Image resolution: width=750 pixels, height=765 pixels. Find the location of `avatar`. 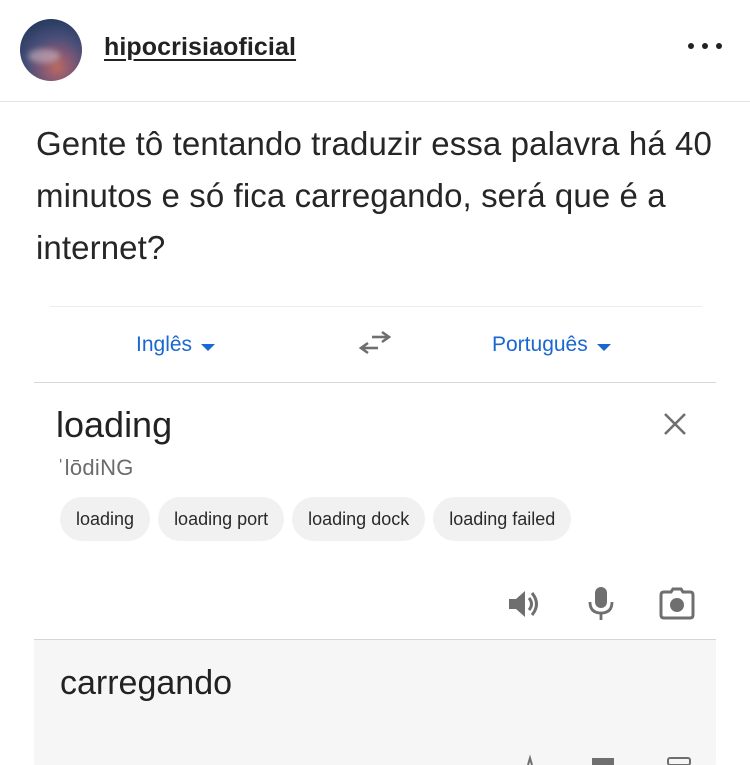

avatar is located at coordinates (51, 50).